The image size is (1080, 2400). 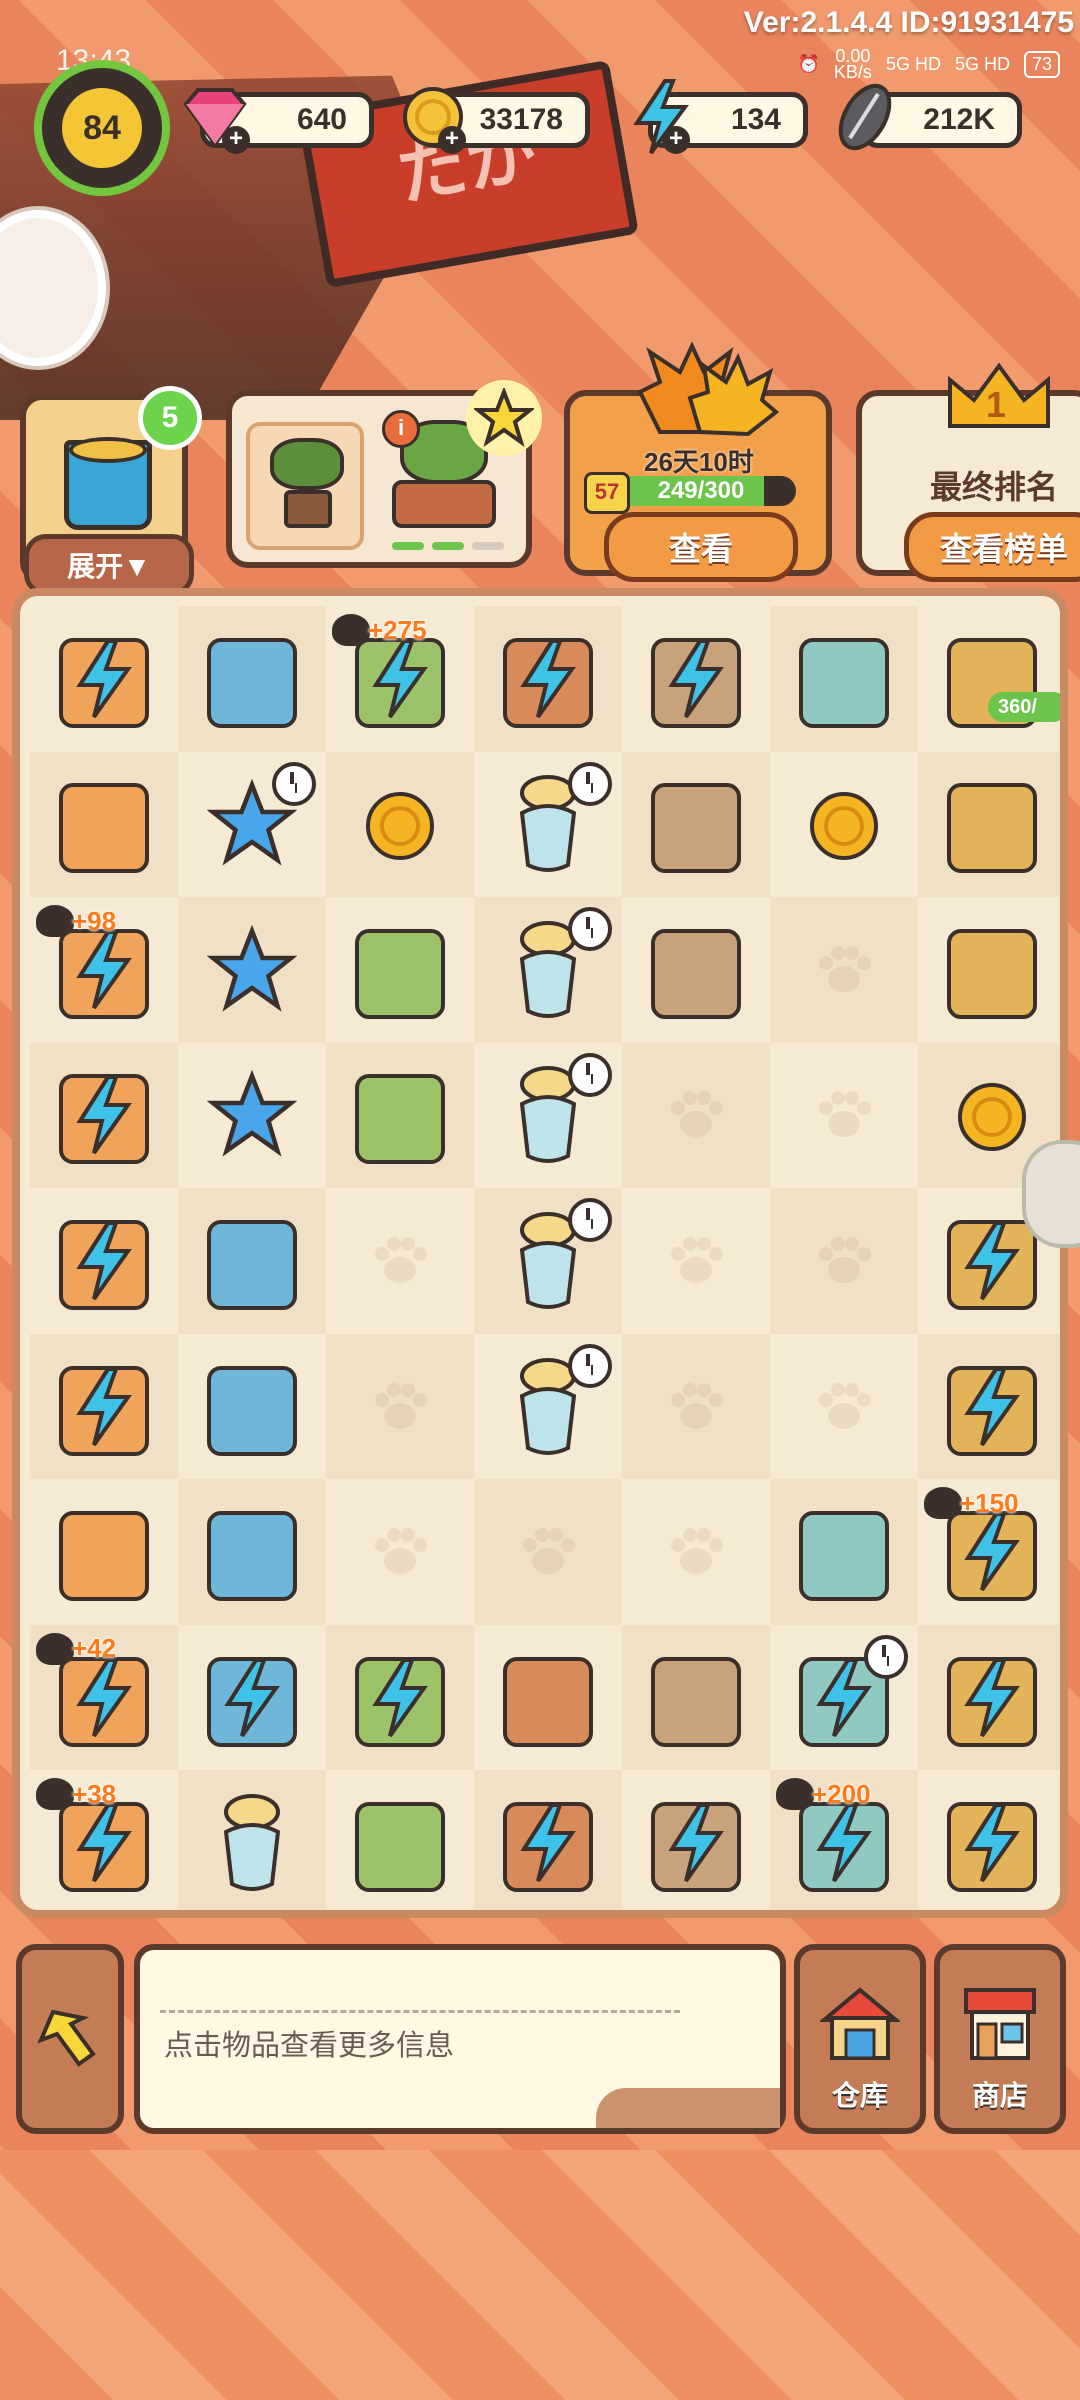 I want to click on board-cell: +275, so click(x=400, y=679).